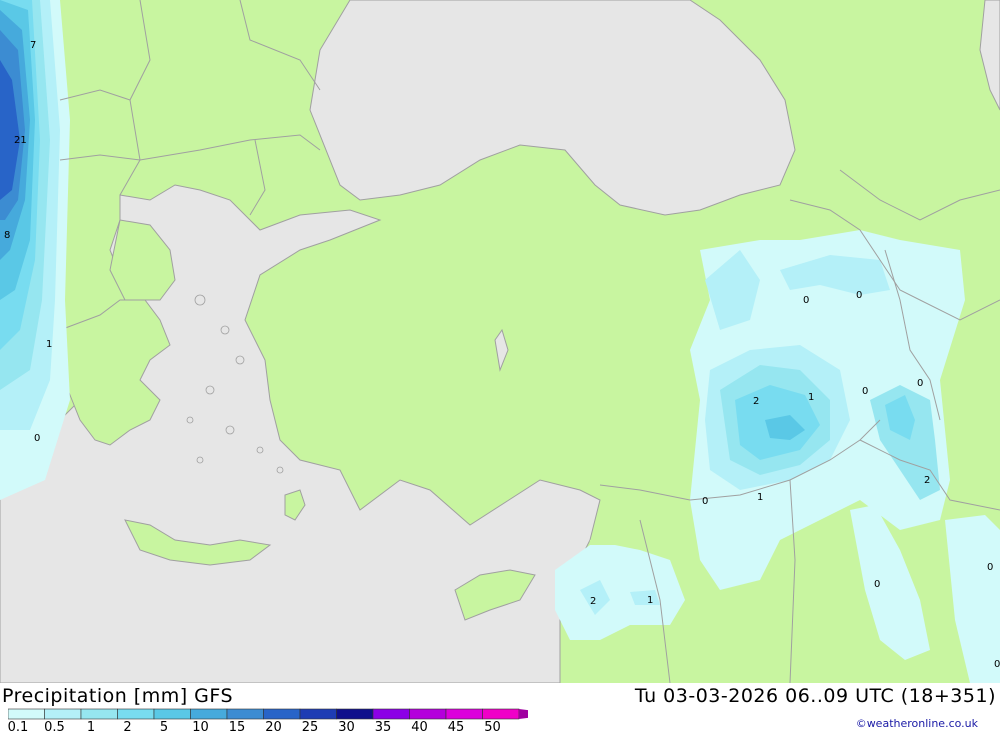 This screenshot has width=1000, height=735. Describe the element at coordinates (997, 664) in the screenshot. I see `label-0-edge2: 0` at that location.